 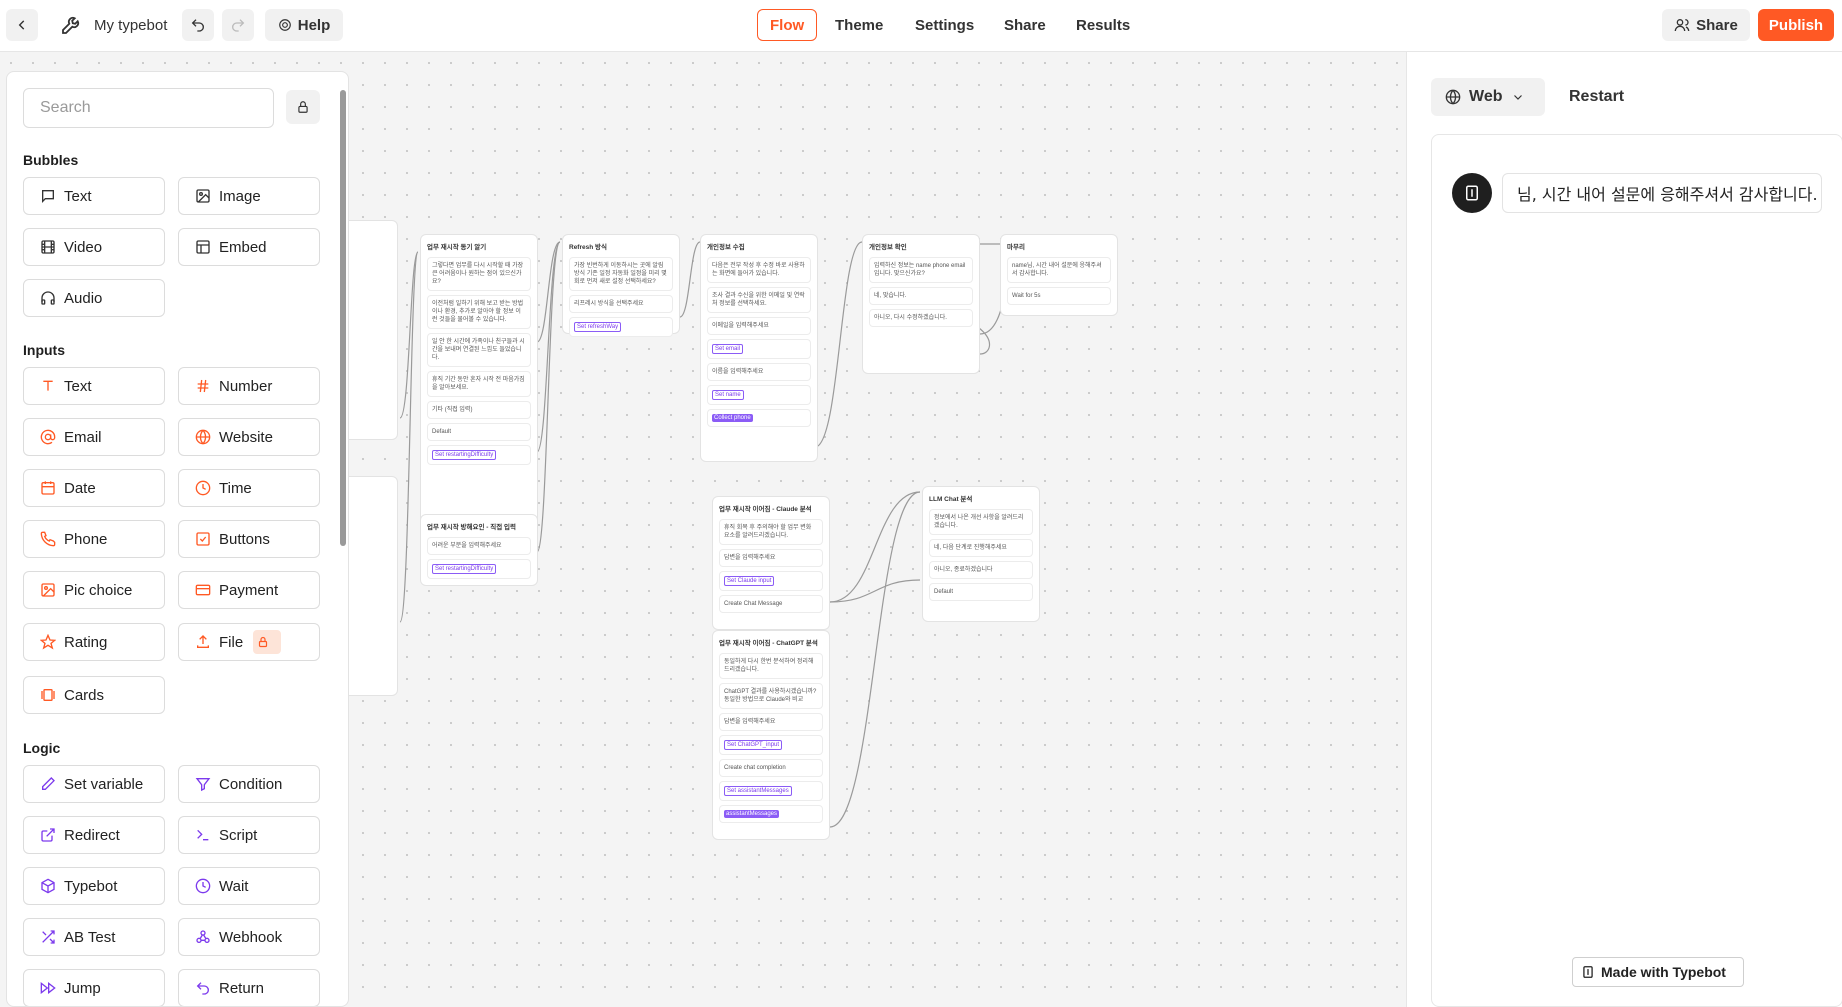 I want to click on publish-button: Publish, so click(x=1796, y=25).